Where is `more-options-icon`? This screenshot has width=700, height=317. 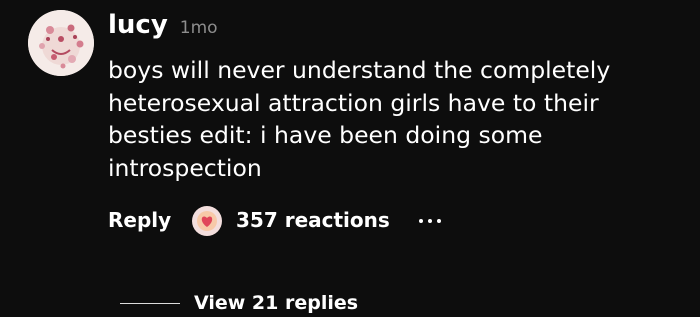 more-options-icon is located at coordinates (430, 221).